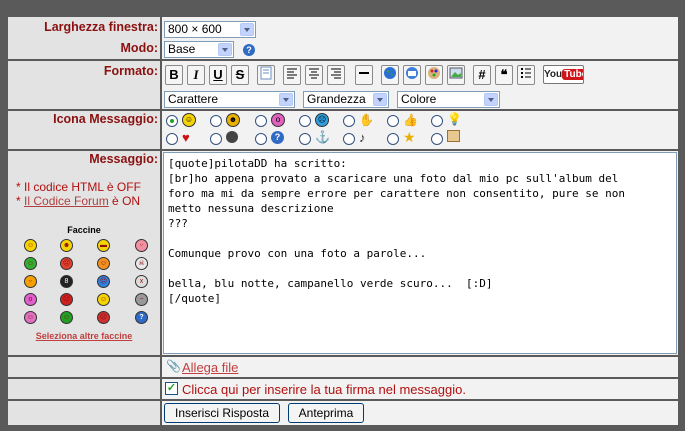 Image resolution: width=685 pixels, height=431 pixels. I want to click on strike-button: S, so click(240, 75).